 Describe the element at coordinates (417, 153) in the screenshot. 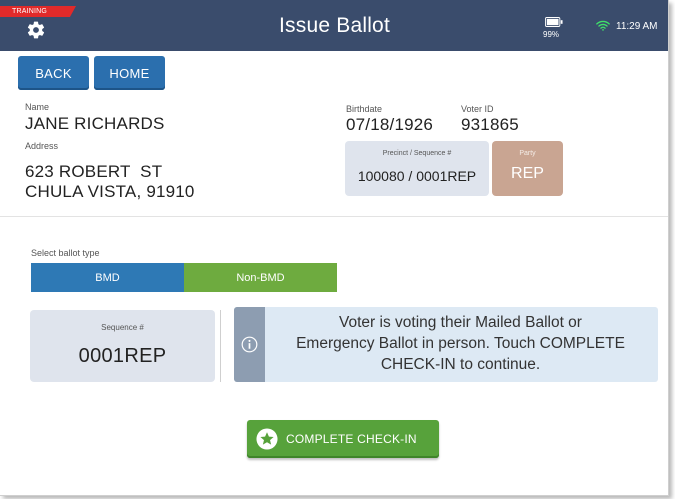

I see `precinct-label: Precinct / Sequence #` at that location.